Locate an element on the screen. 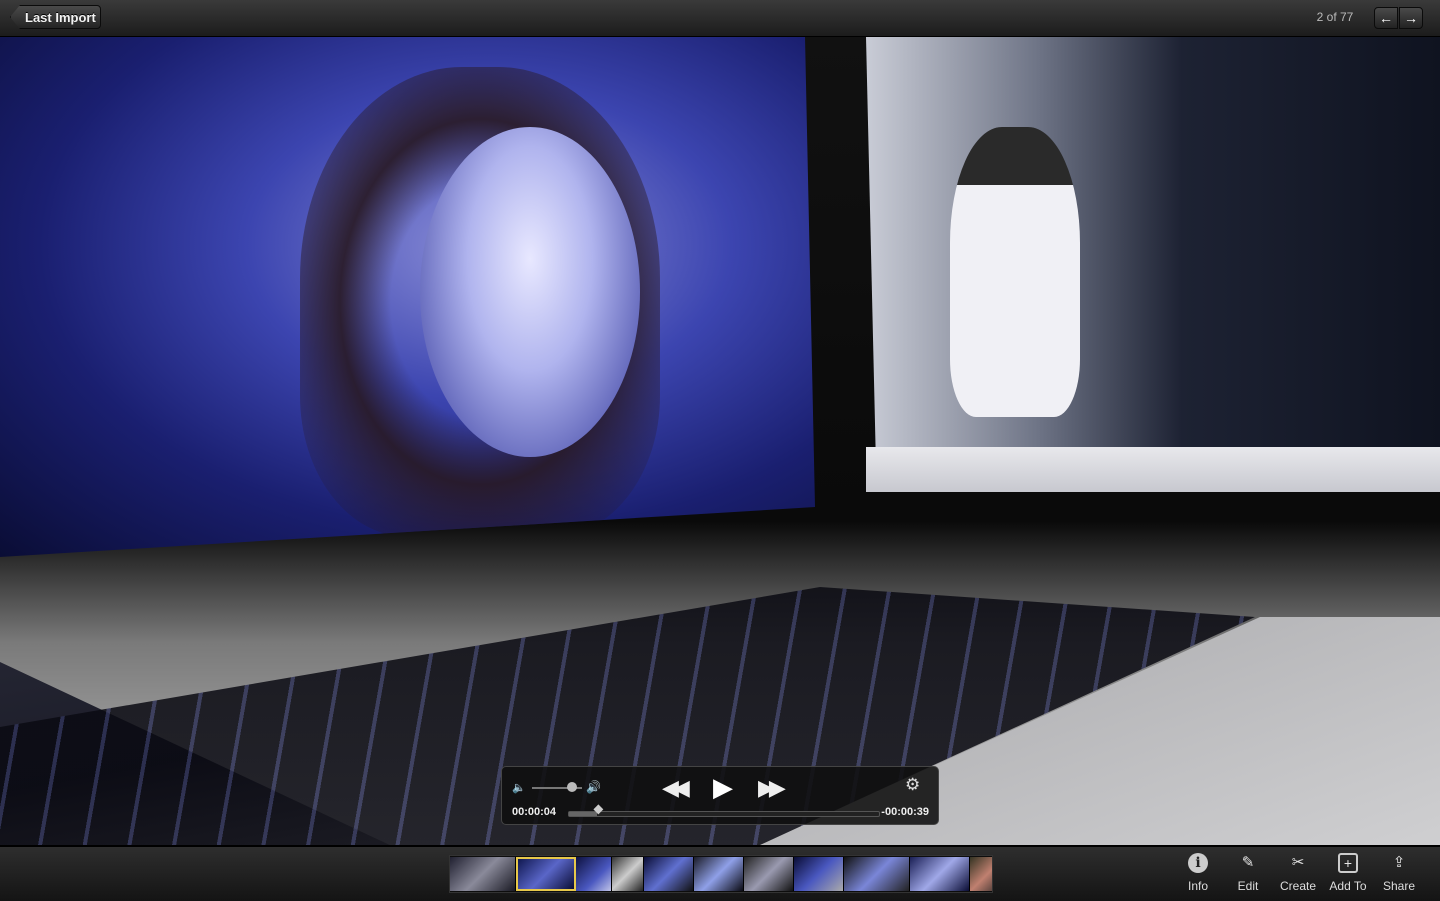  add-to-label: Add To is located at coordinates (1348, 886).